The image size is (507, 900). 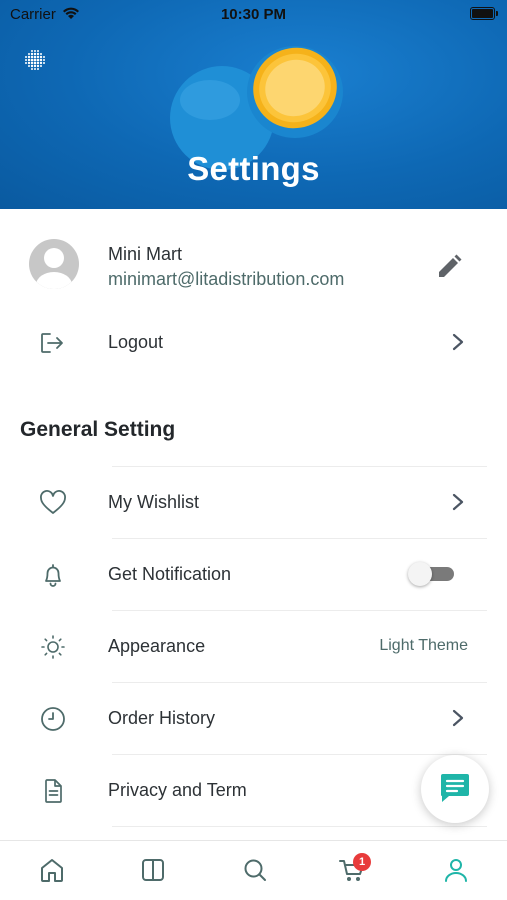 I want to click on page-title: Settings, so click(x=253, y=168).